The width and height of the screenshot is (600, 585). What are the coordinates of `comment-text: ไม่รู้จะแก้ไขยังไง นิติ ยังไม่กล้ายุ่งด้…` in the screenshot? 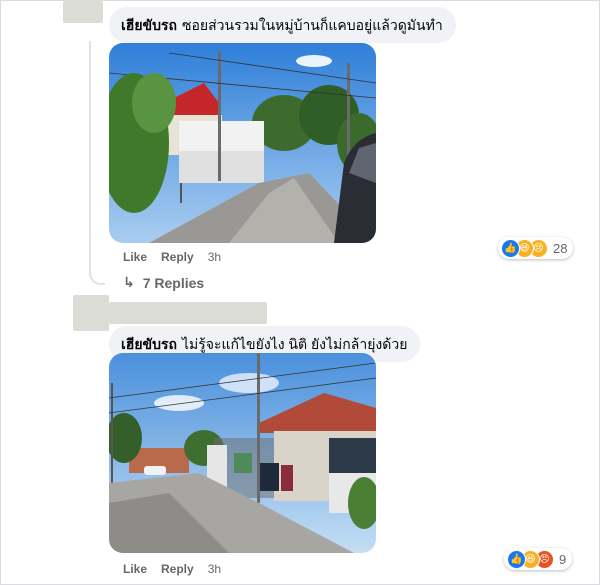 It's located at (295, 344).